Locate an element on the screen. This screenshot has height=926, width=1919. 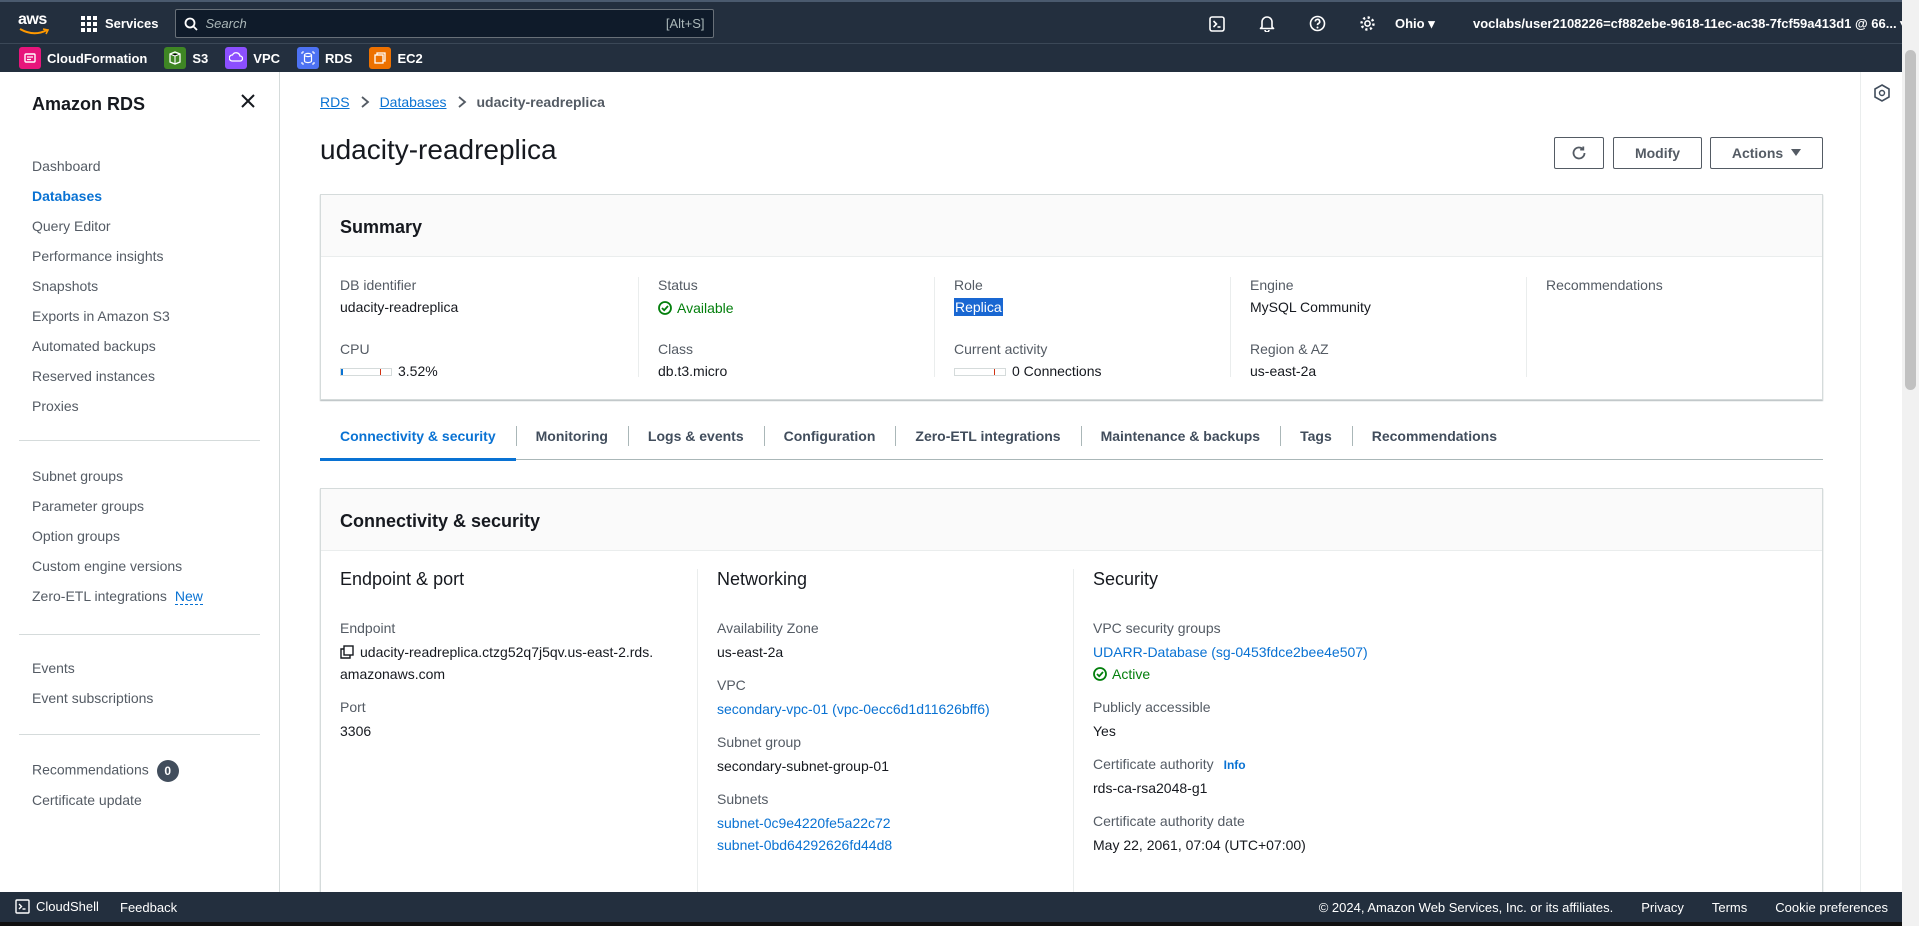
recommendations-label: Recommendations is located at coordinates (1604, 285).